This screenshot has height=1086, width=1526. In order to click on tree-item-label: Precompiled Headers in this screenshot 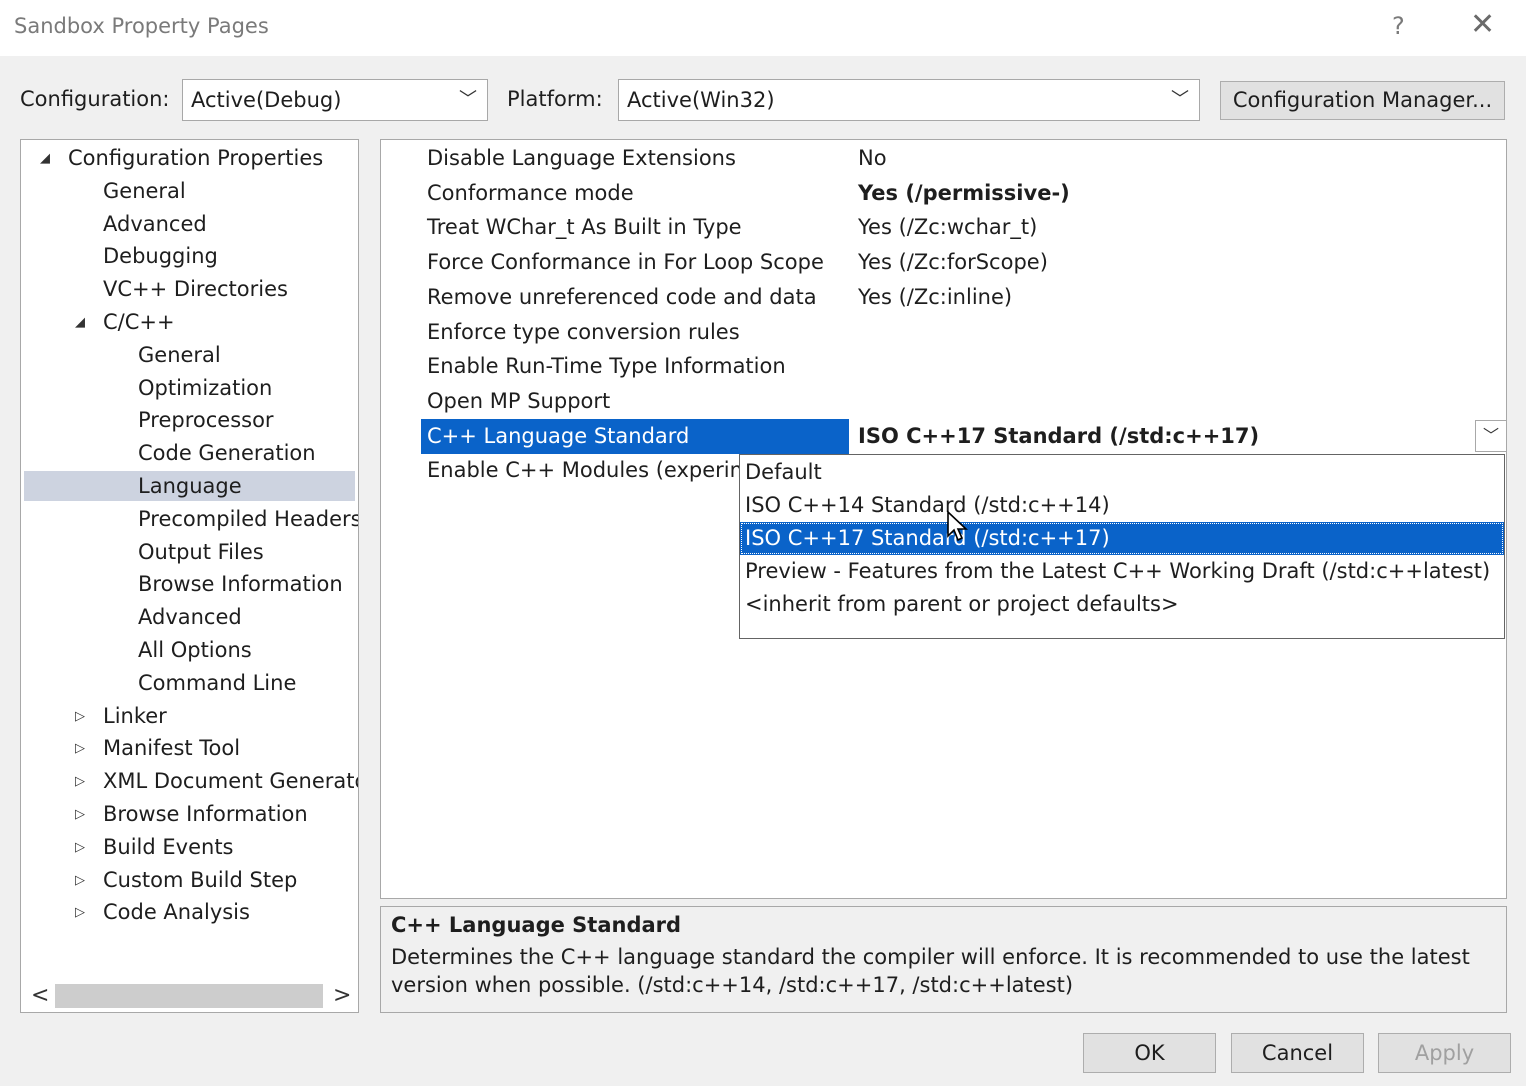, I will do `click(248, 518)`.